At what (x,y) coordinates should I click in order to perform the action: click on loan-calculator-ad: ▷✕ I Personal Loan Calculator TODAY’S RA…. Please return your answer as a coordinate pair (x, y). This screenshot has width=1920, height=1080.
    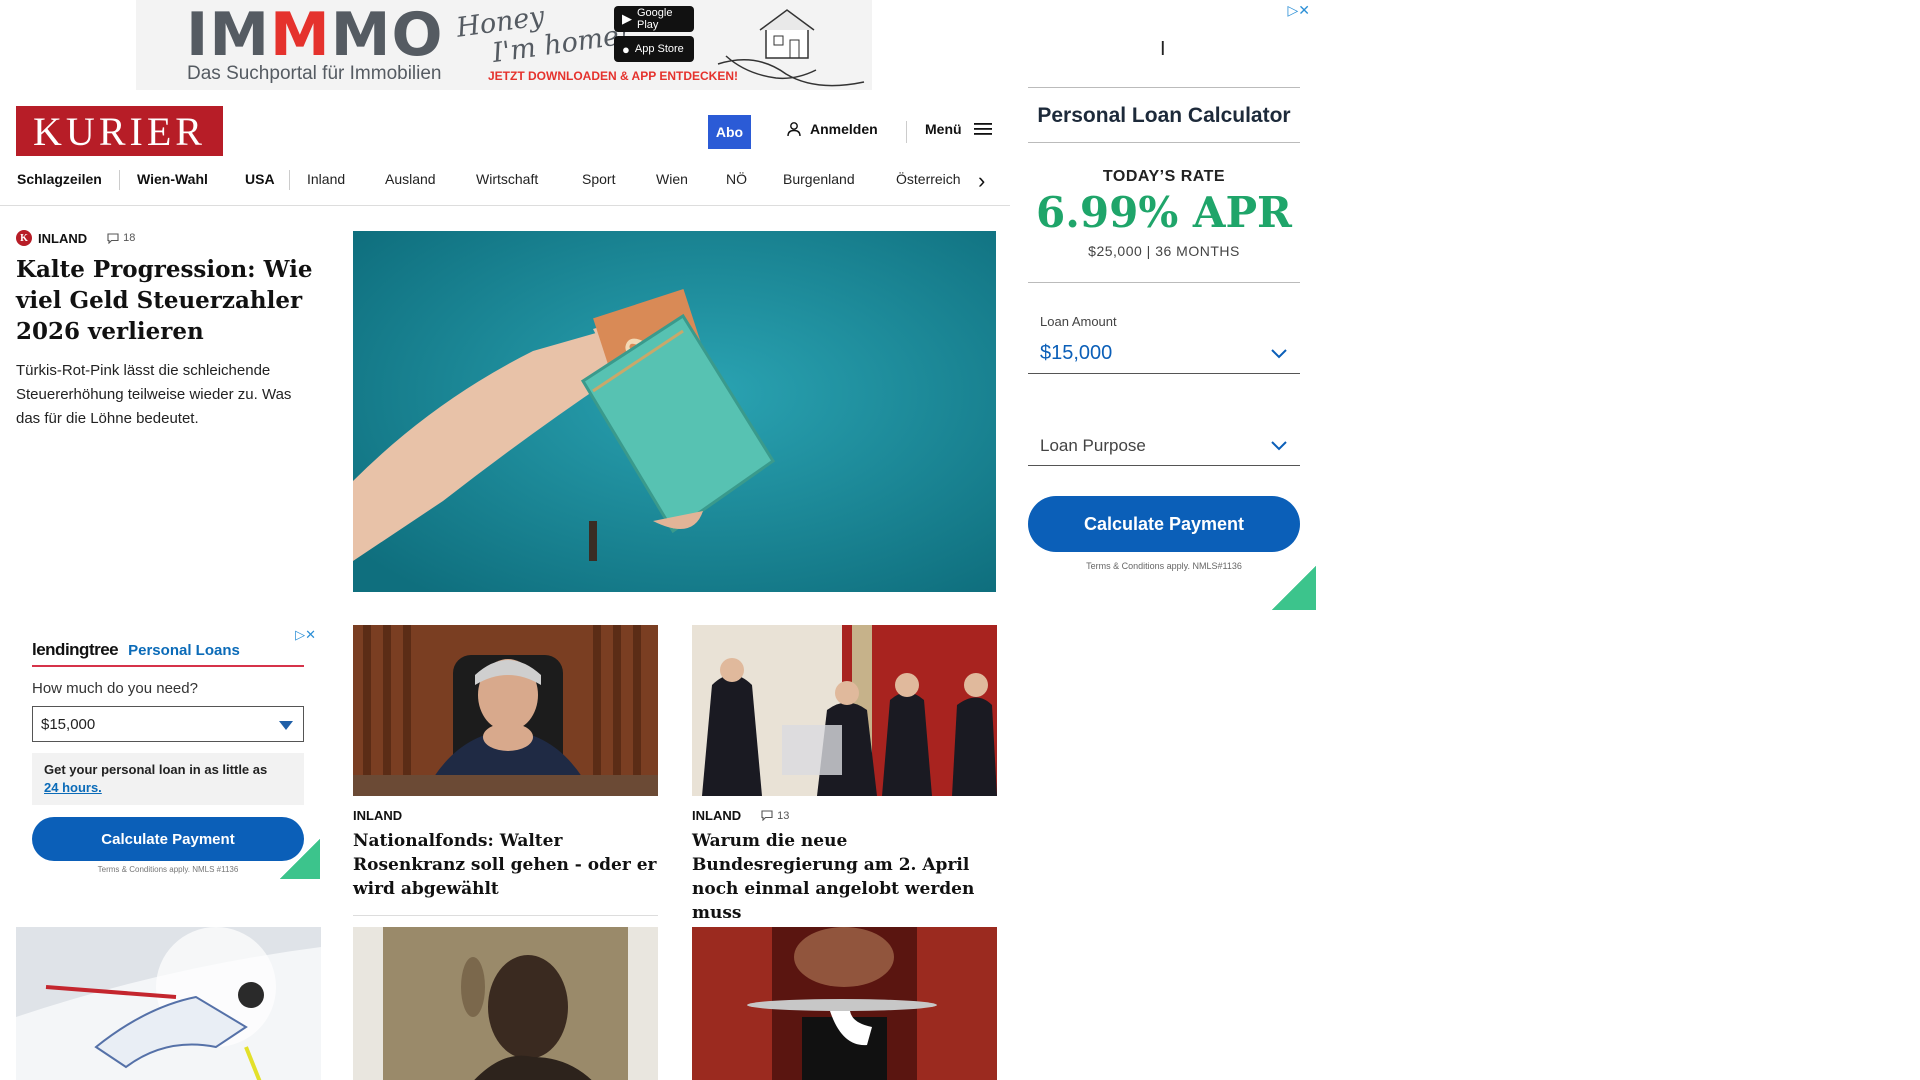
    Looking at the image, I should click on (1163, 305).